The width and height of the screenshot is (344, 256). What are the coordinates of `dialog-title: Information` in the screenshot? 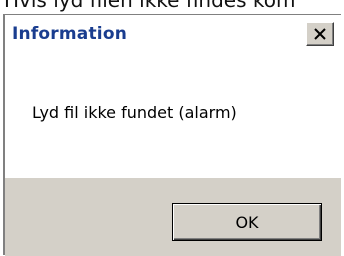 It's located at (70, 34).